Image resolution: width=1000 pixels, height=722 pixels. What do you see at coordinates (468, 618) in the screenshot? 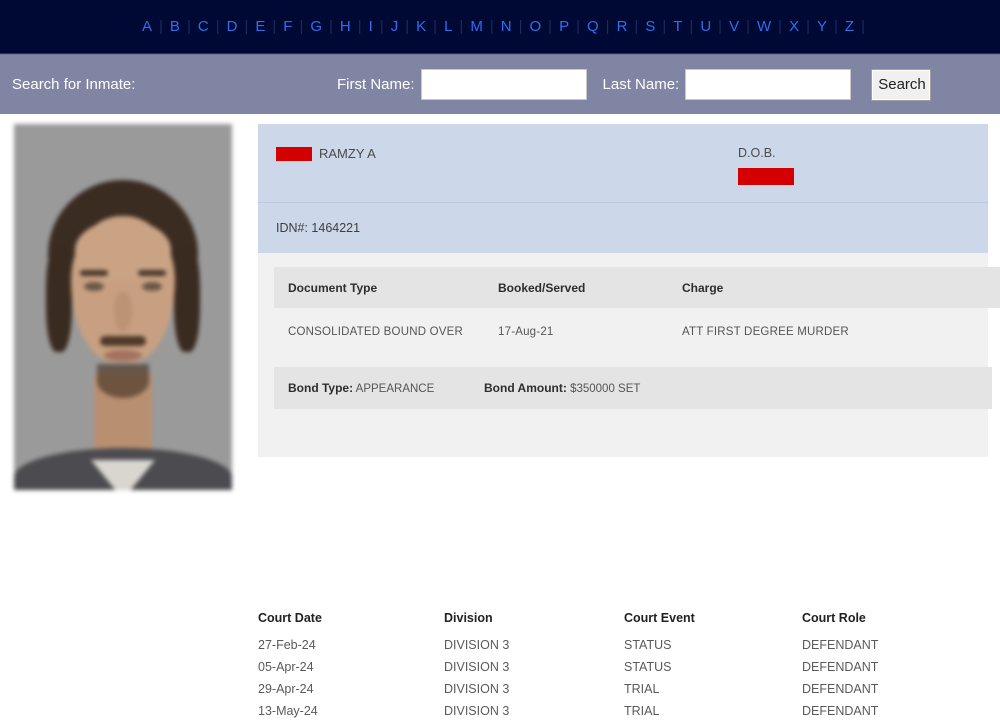
I see `court-header-division: Division` at bounding box center [468, 618].